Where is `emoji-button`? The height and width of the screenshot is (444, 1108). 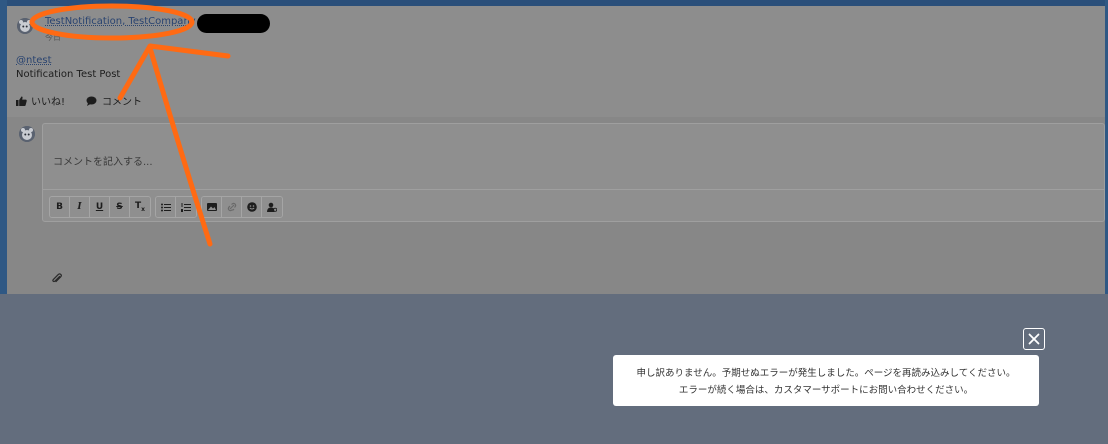
emoji-button is located at coordinates (252, 207).